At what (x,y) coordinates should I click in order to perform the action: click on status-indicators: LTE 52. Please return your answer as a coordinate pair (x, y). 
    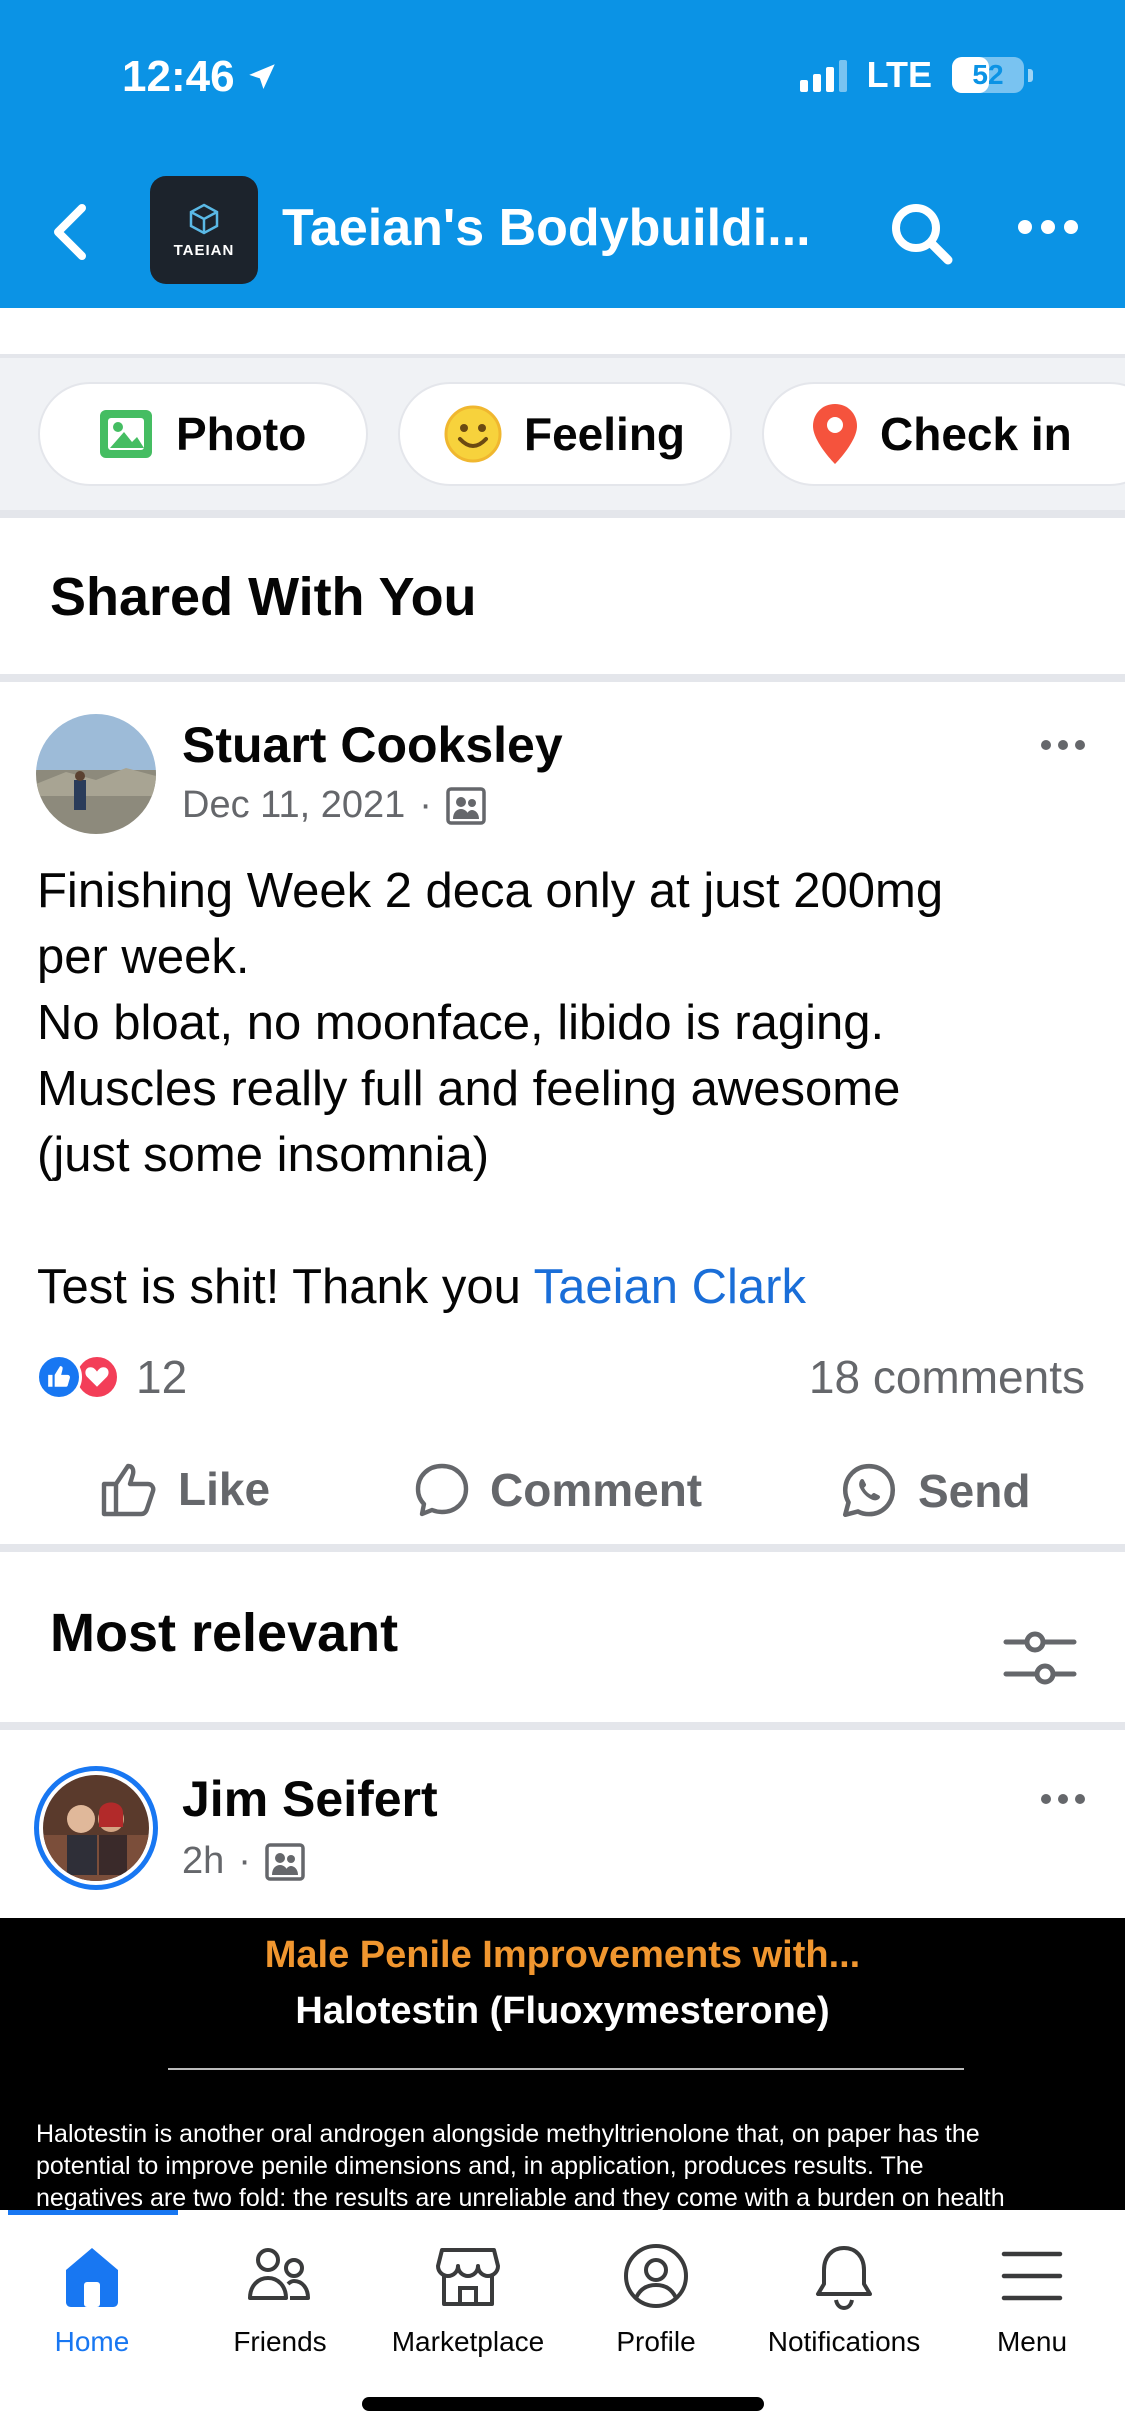
    Looking at the image, I should click on (916, 75).